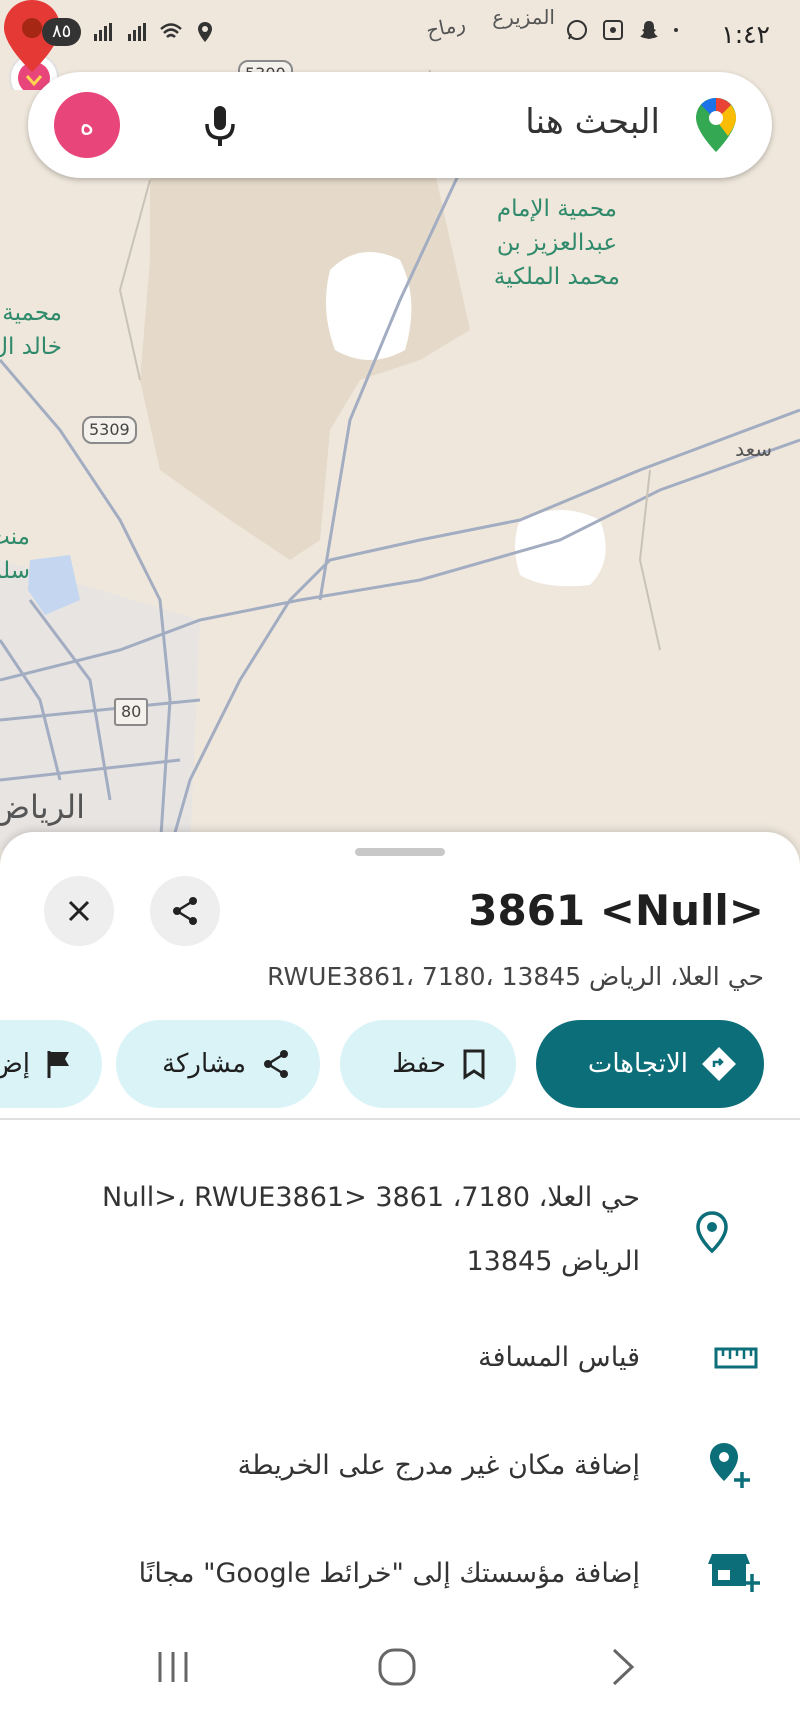 The height and width of the screenshot is (1715, 800). I want to click on home-icon, so click(397, 1667).